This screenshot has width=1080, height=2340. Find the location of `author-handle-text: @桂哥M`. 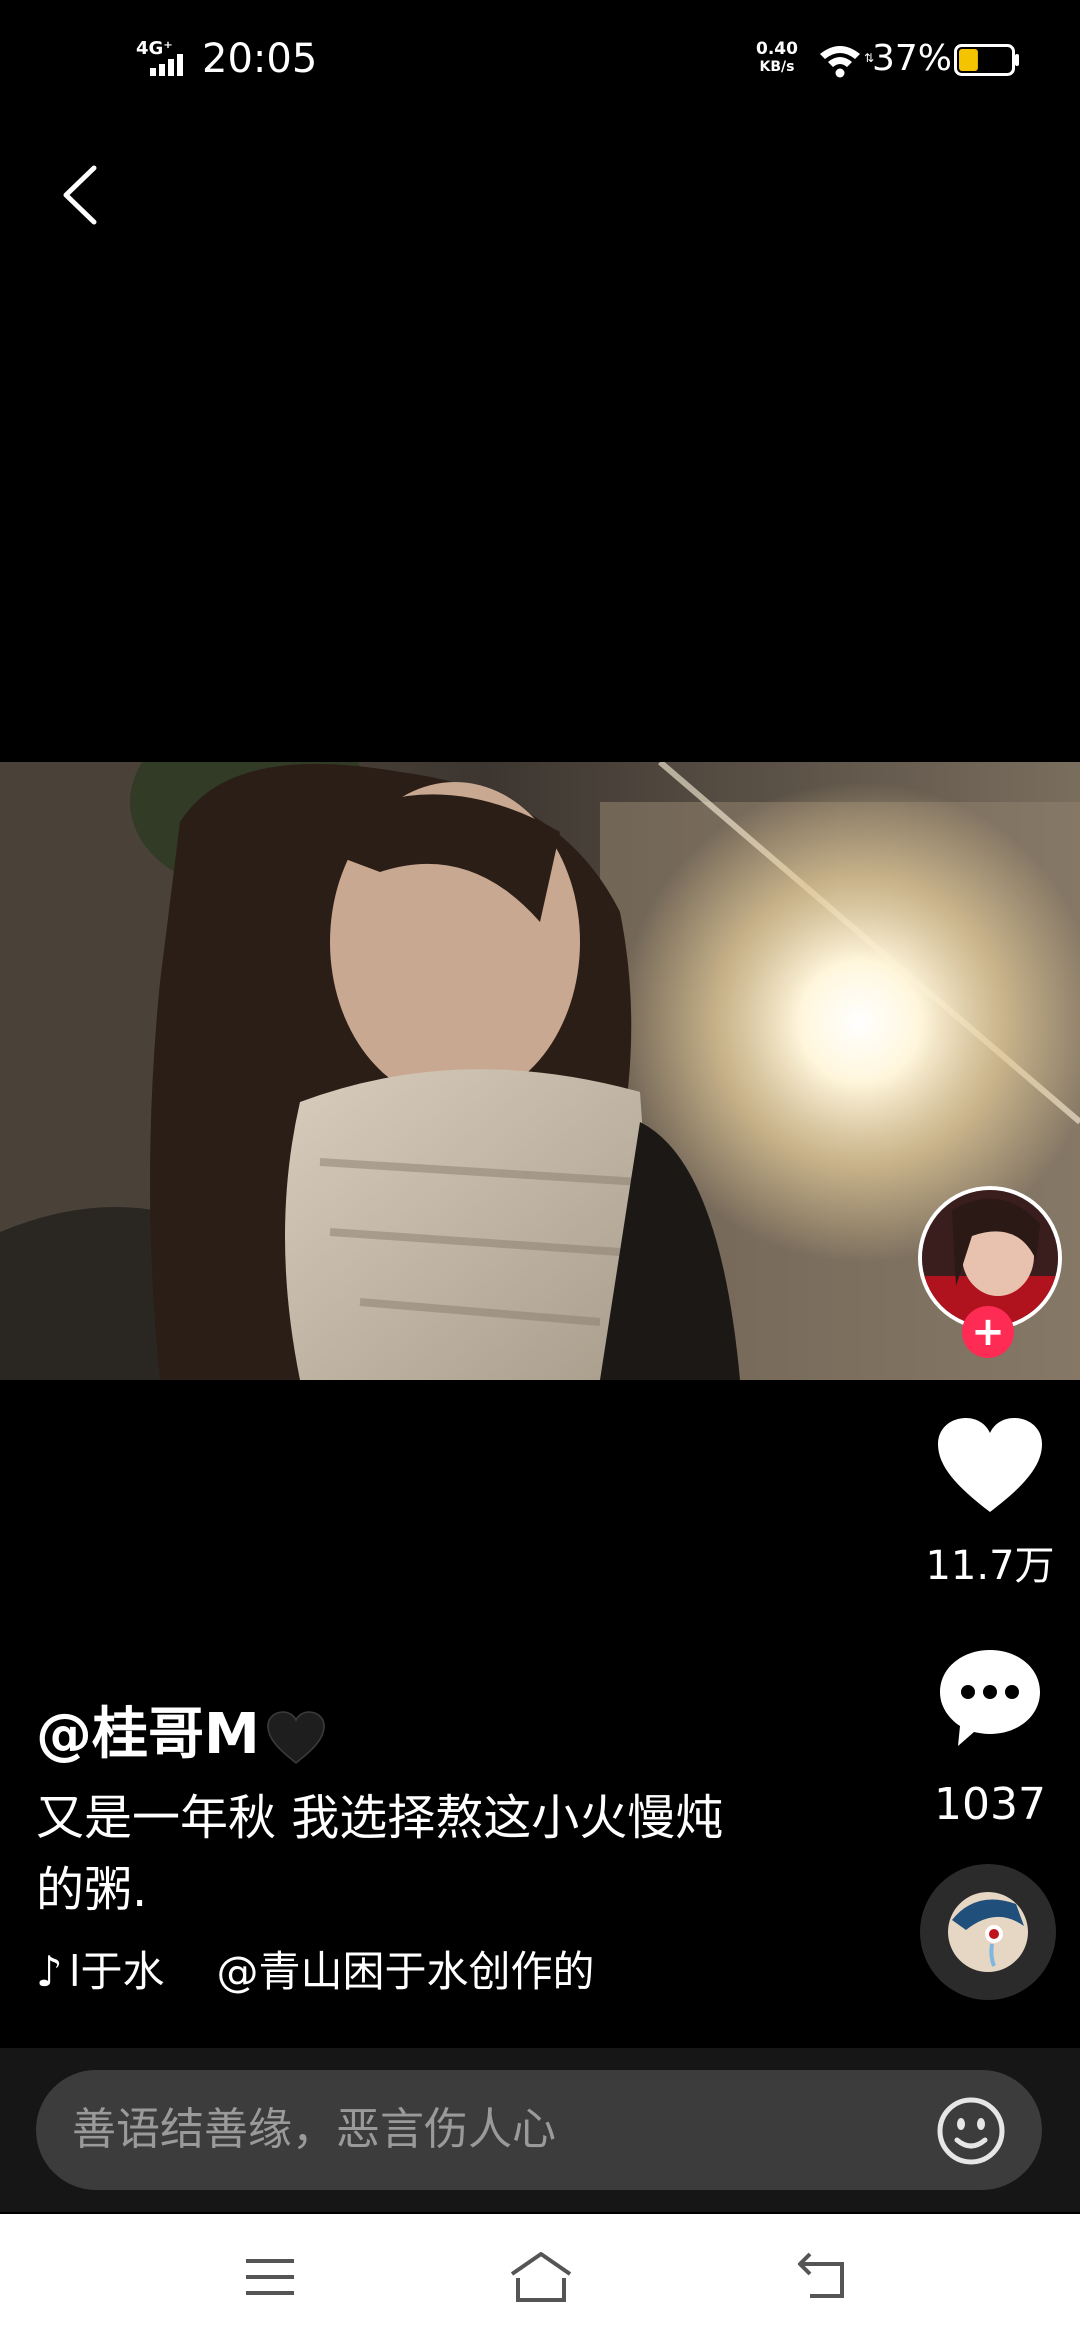

author-handle-text: @桂哥M is located at coordinates (148, 1734).